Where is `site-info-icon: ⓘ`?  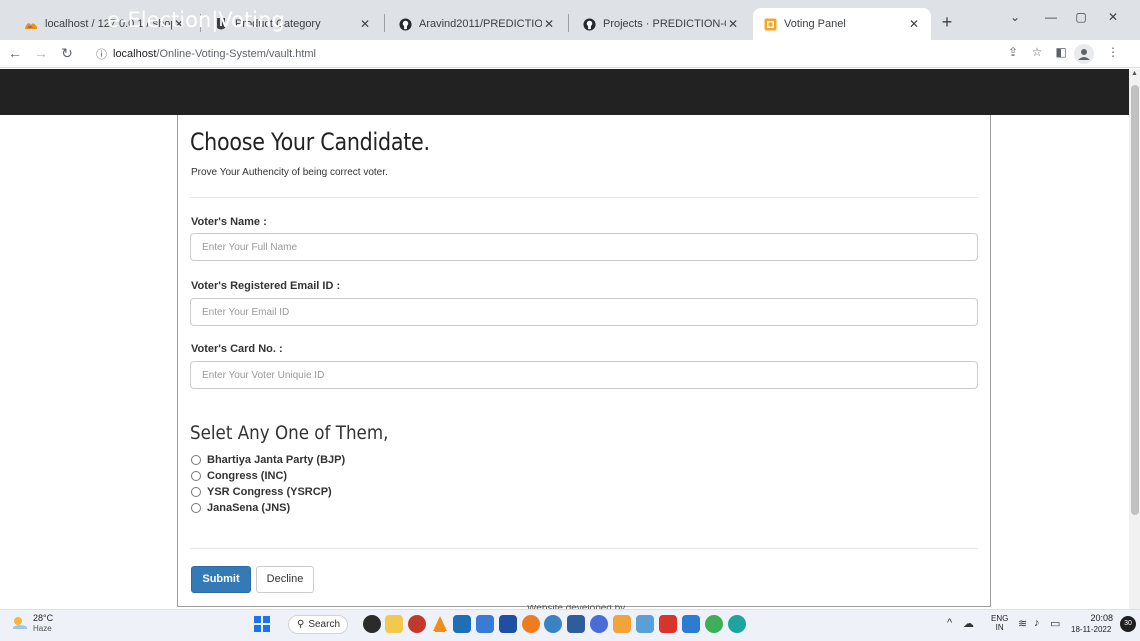
site-info-icon: ⓘ is located at coordinates (101, 54).